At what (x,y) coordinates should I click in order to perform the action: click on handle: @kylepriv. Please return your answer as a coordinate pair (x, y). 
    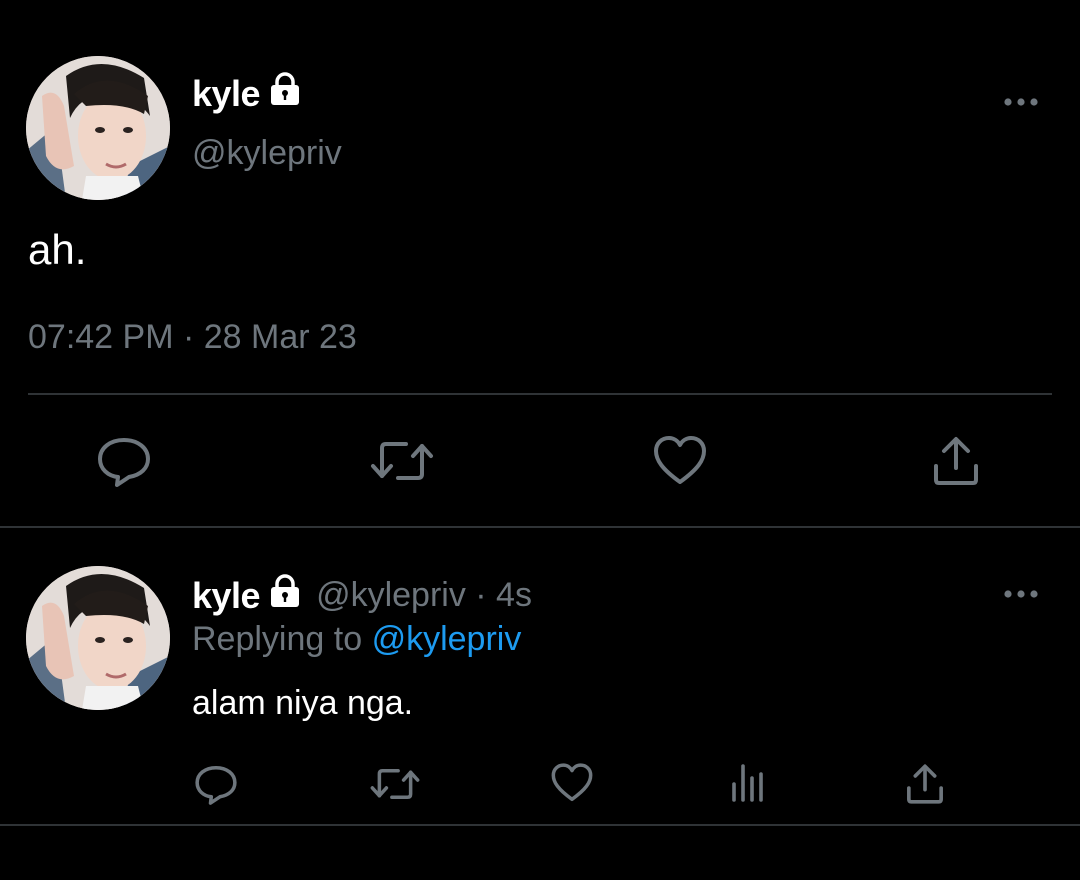
    Looking at the image, I should click on (267, 153).